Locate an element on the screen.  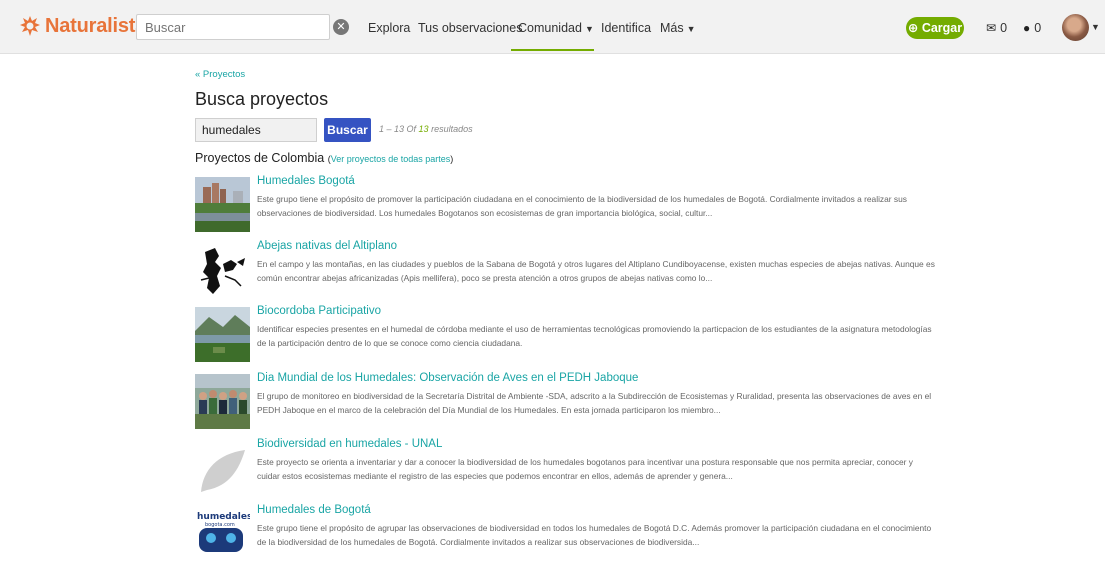
nav-label: Explora is located at coordinates (389, 28).